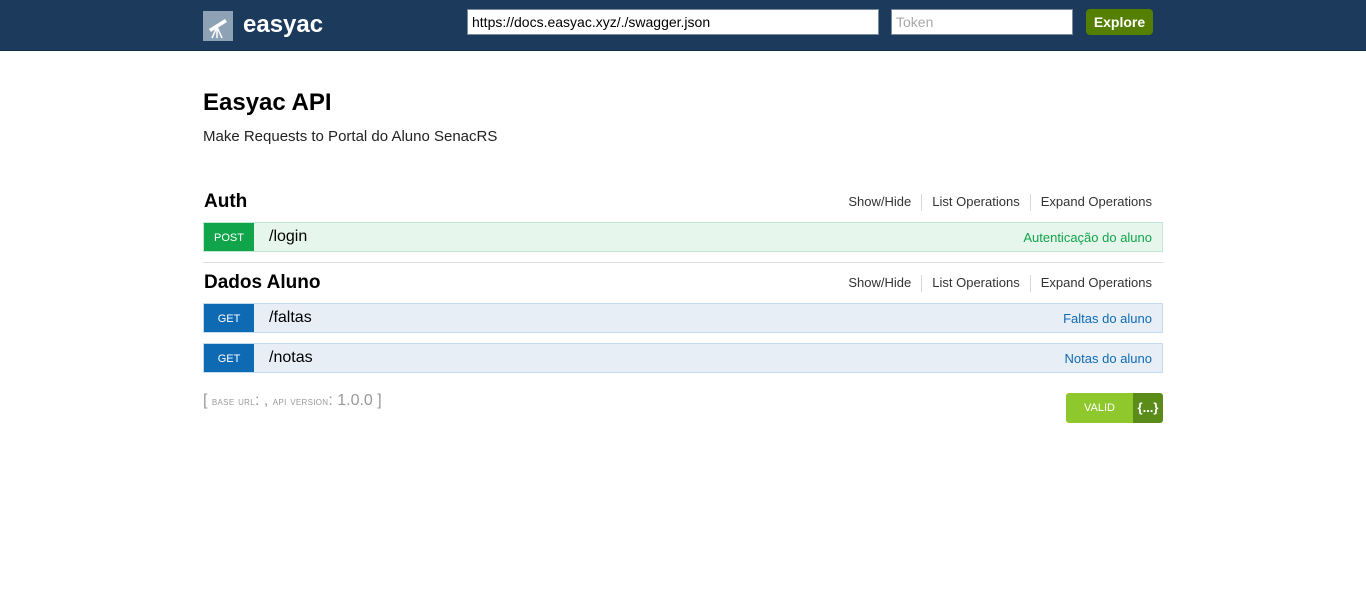  What do you see at coordinates (1119, 22) in the screenshot?
I see `explore-button: Explore` at bounding box center [1119, 22].